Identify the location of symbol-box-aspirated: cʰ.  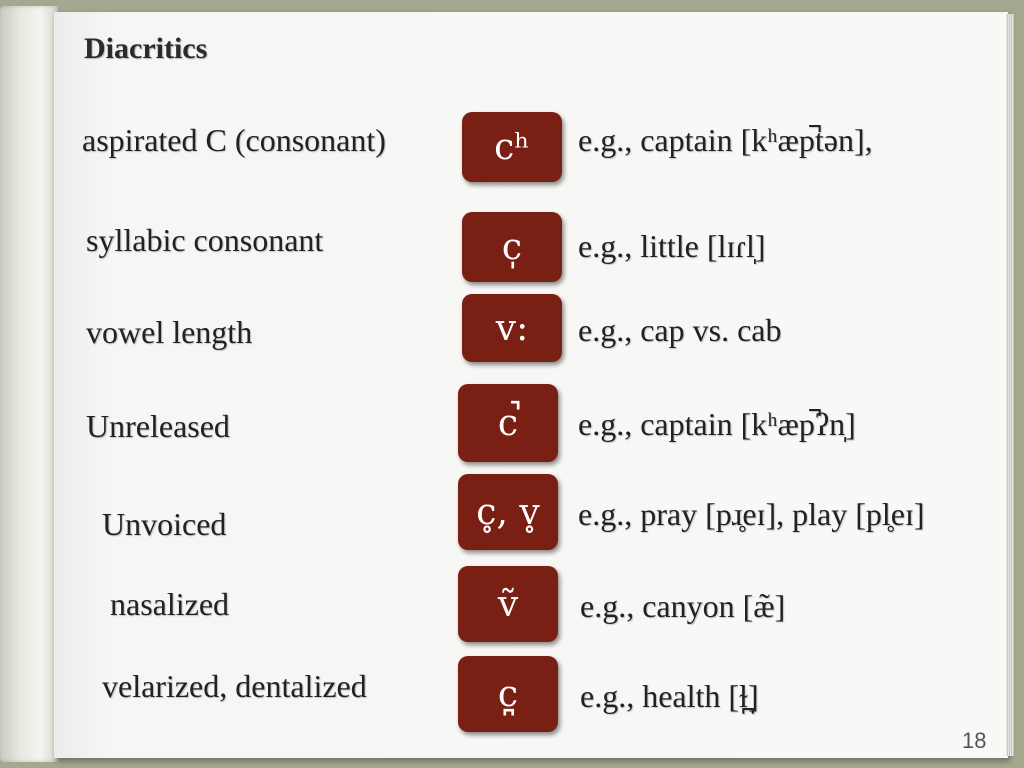
(512, 147).